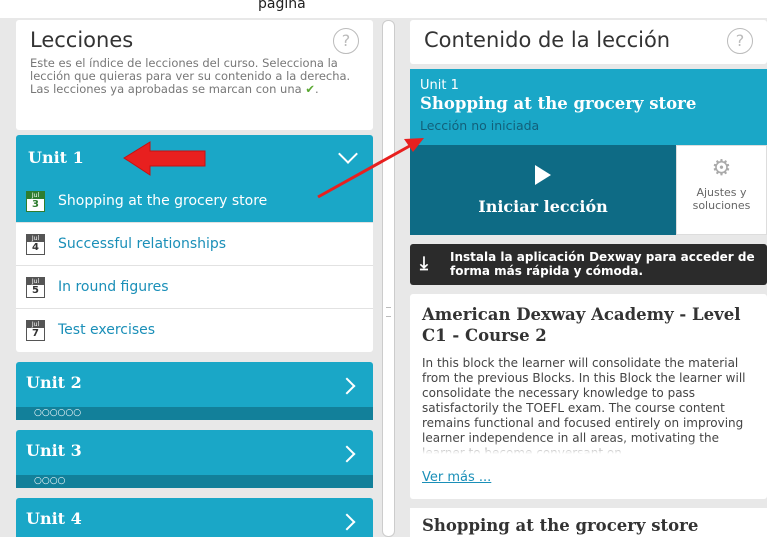  I want to click on lesson-item-shopping: Jul 3 Shopping at the grocery store, so click(194, 201).